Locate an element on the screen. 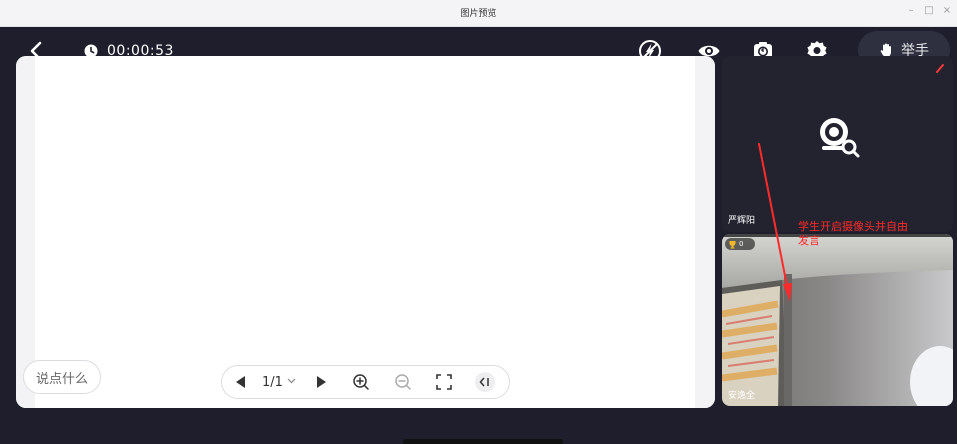 This screenshot has height=444, width=957. page-indicator: 1/1 is located at coordinates (279, 382).